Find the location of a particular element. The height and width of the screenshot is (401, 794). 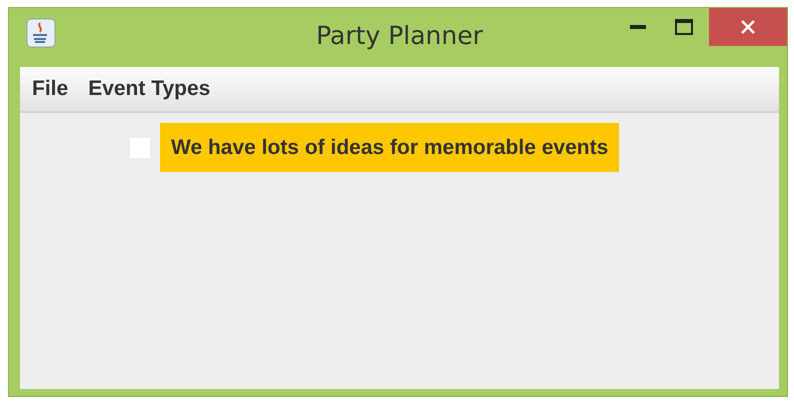

menu-item: Event Types is located at coordinates (149, 89).